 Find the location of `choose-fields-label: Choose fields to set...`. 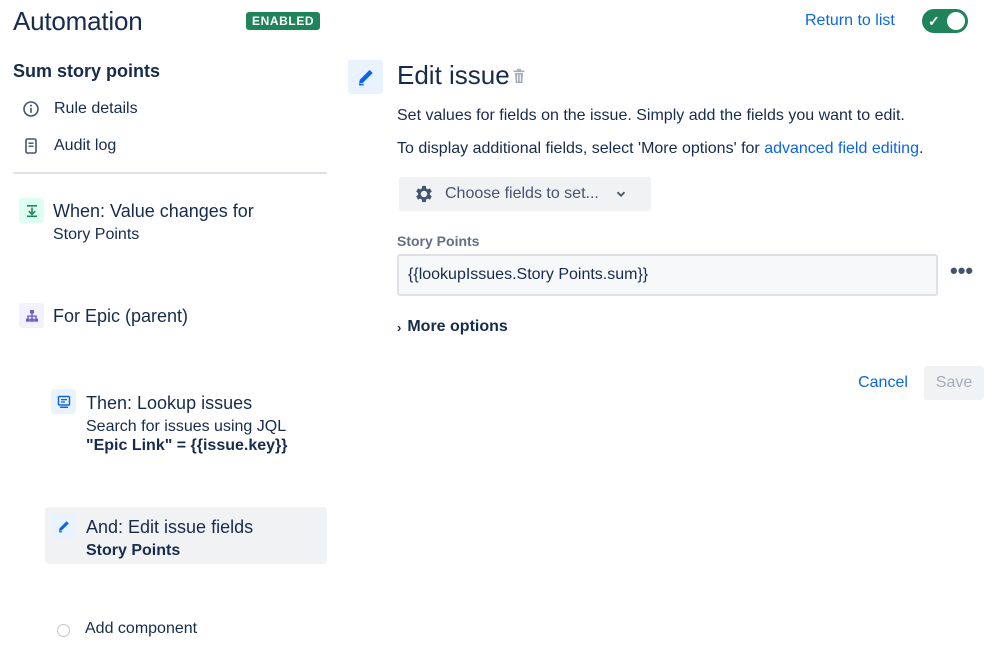

choose-fields-label: Choose fields to set... is located at coordinates (522, 193).